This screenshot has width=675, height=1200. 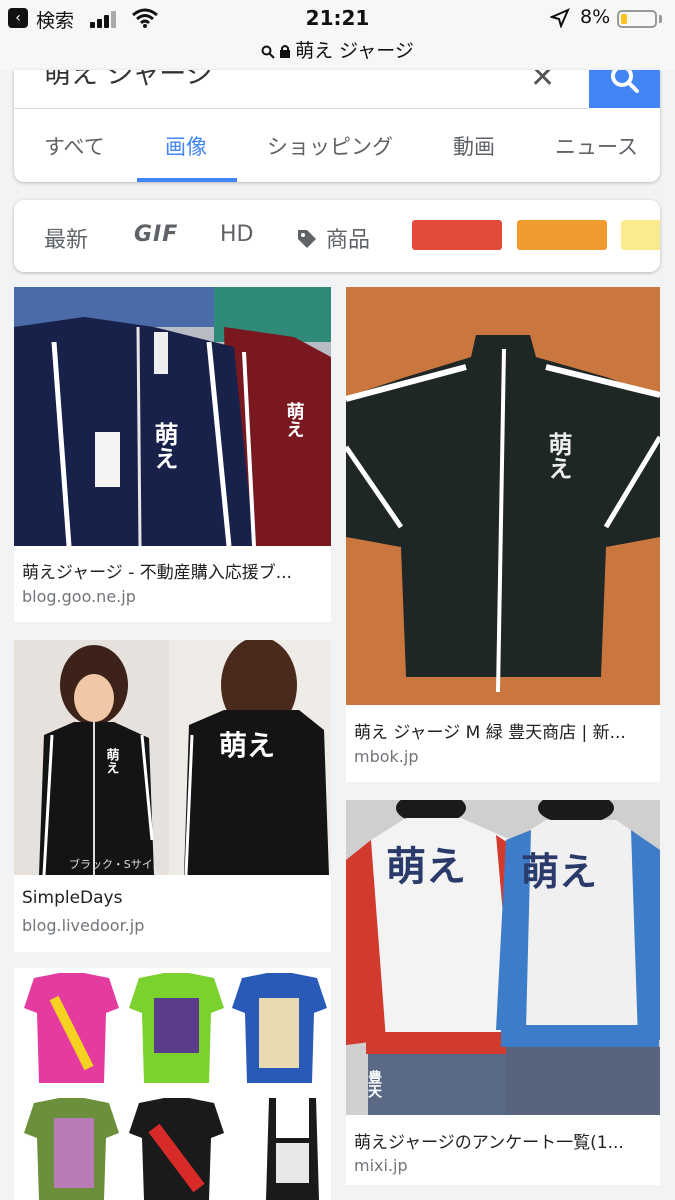 I want to click on clock: 21:21, so click(x=337, y=18).